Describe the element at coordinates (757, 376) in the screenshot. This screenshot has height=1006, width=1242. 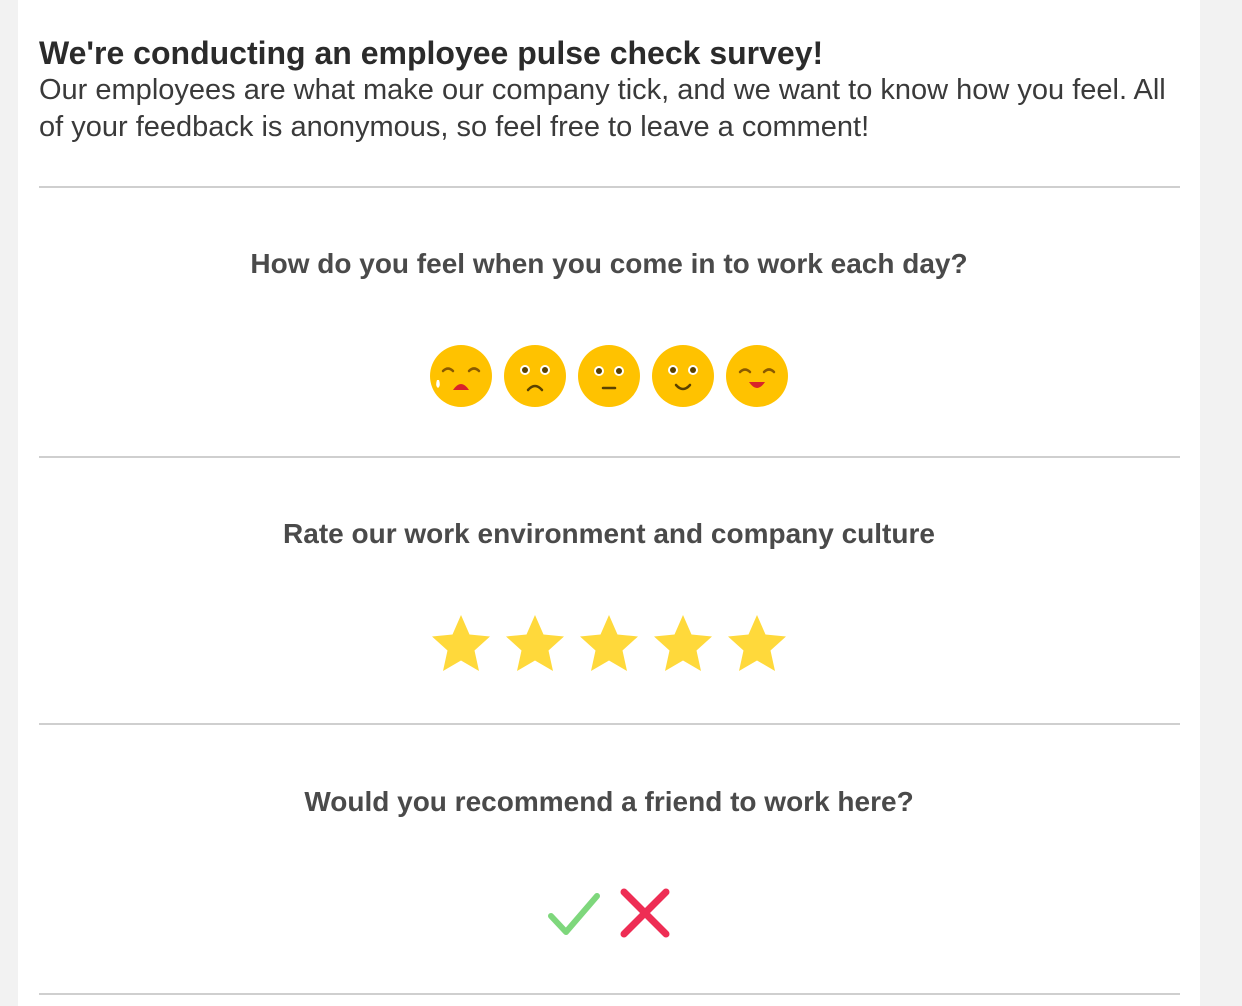
I see `happy-face-icon` at that location.